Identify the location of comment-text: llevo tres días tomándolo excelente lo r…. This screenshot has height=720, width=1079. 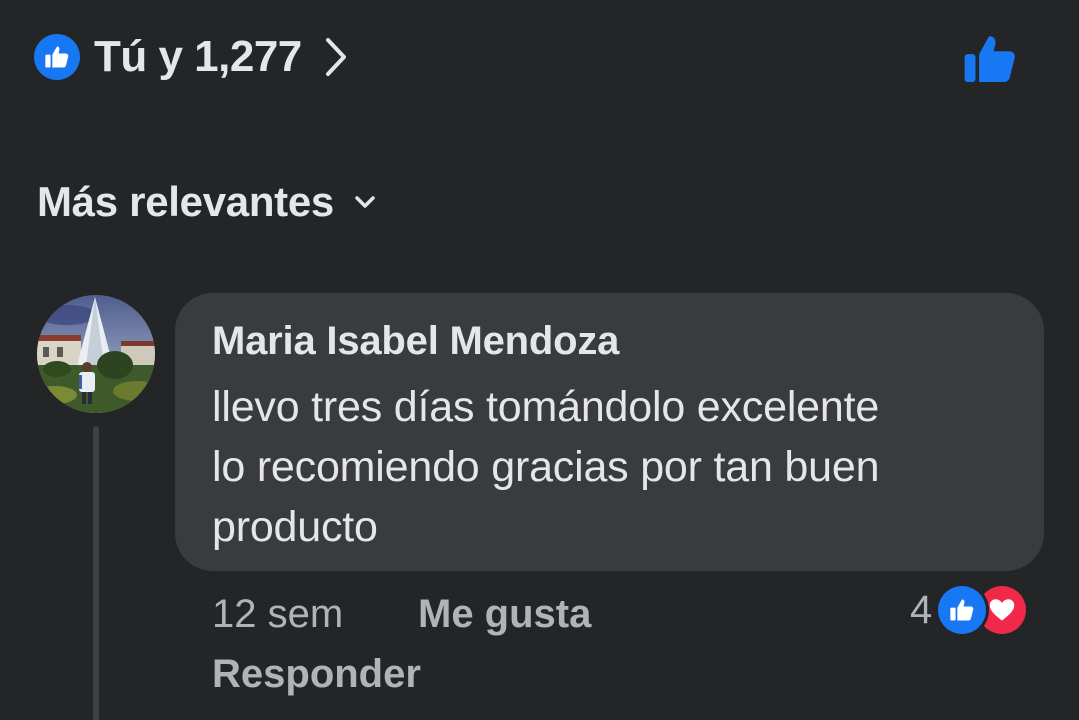
(546, 467).